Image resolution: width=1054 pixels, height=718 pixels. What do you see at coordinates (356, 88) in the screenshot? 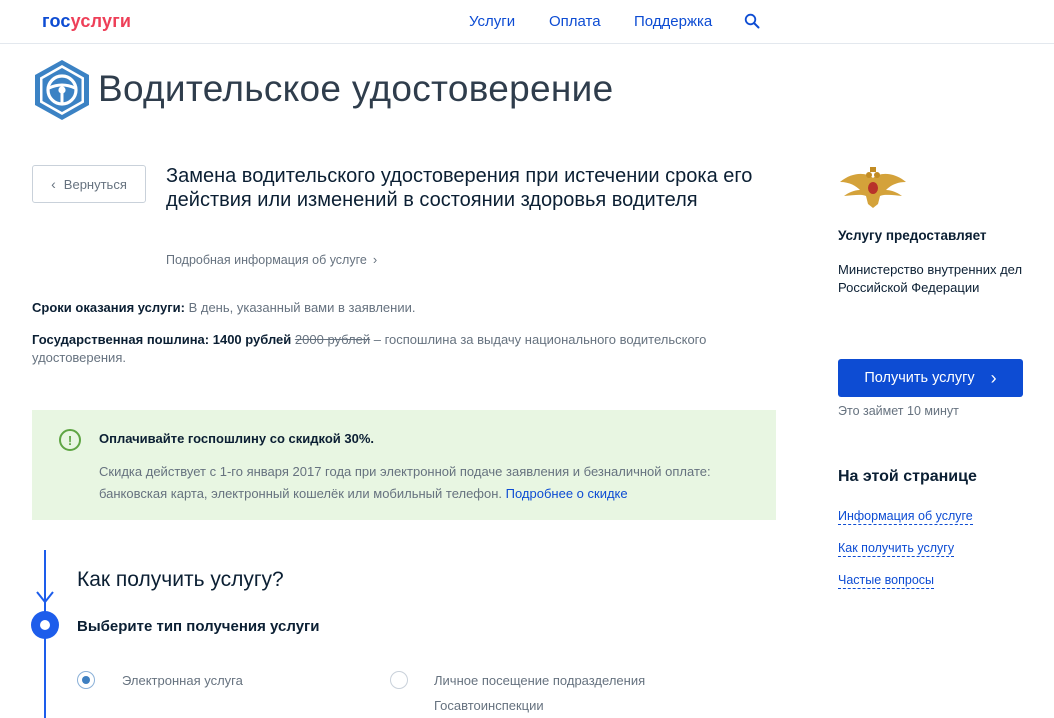
I see `page-title: Водительское удостоверение` at bounding box center [356, 88].